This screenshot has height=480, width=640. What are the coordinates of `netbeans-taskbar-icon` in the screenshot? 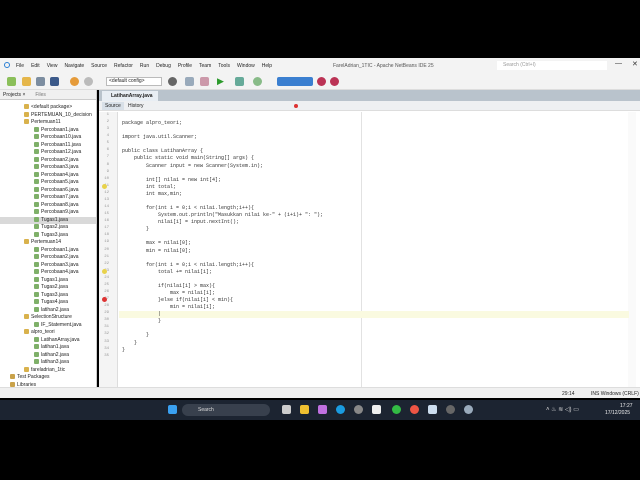 It's located at (432, 409).